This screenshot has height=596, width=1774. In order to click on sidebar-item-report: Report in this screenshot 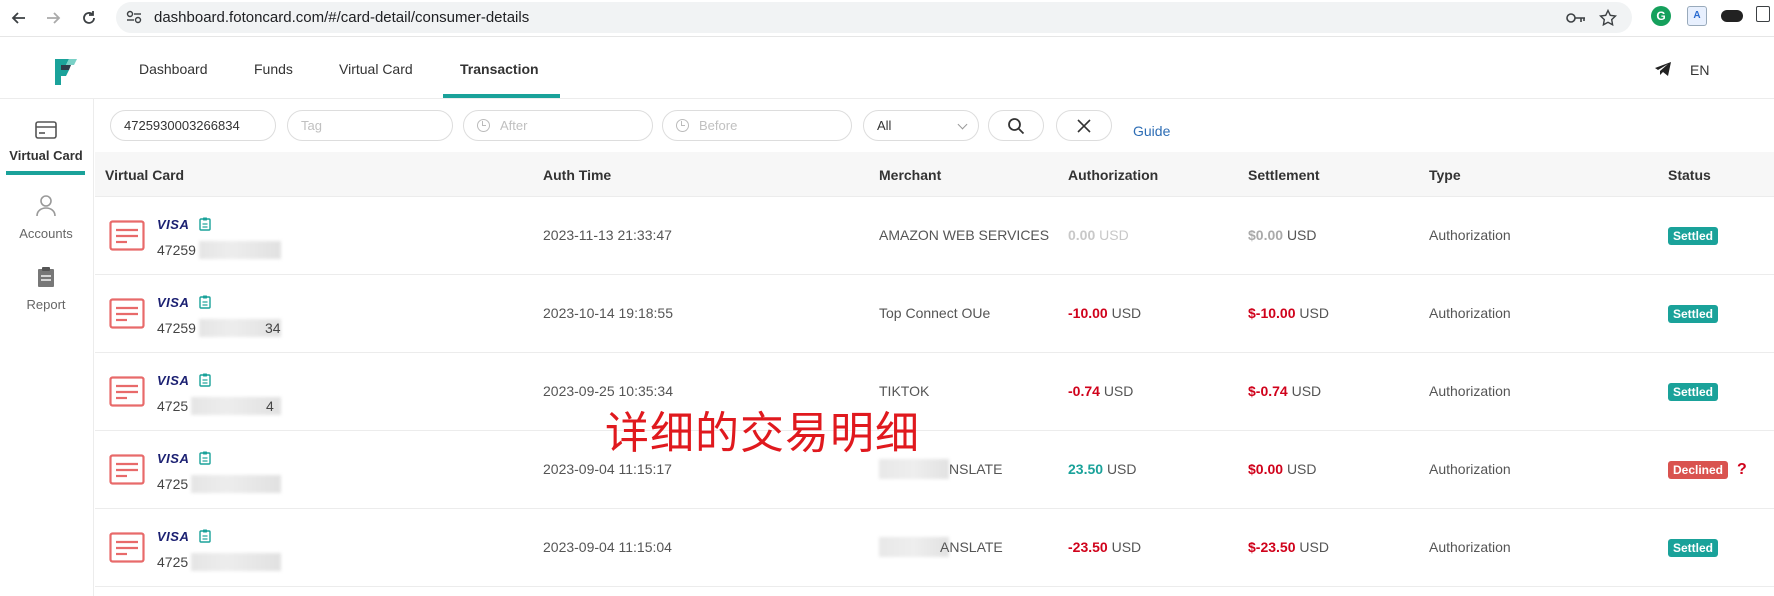, I will do `click(46, 289)`.